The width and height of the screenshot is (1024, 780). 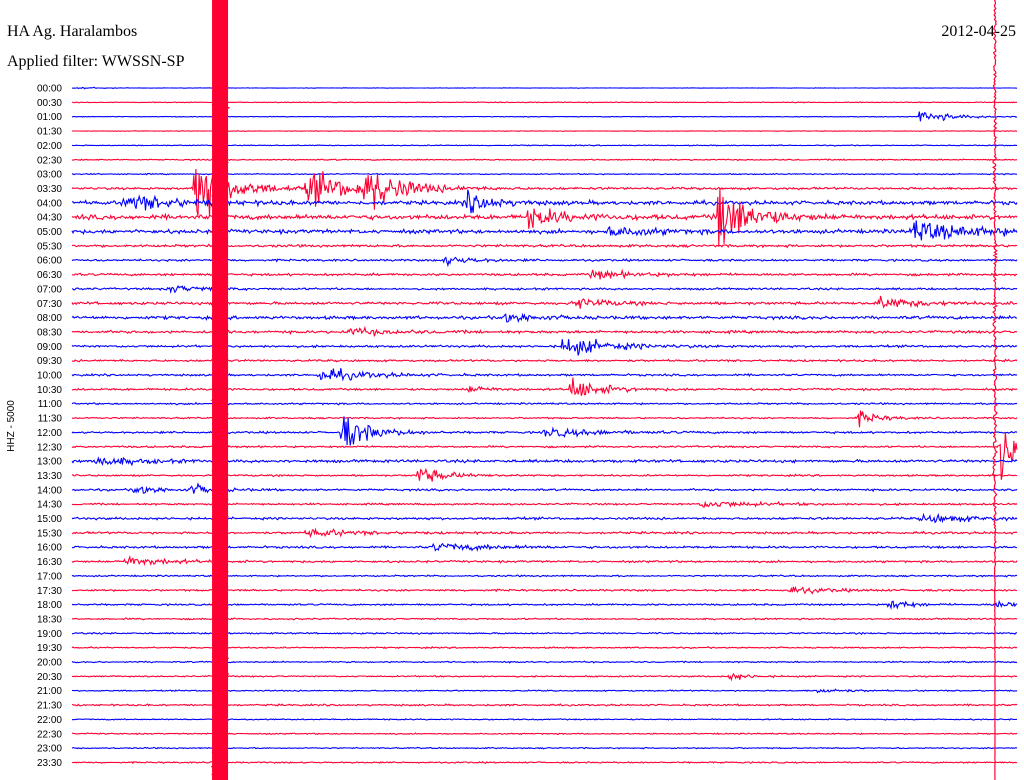 I want to click on filter-label: Applied filter: WWSSN-SP, so click(x=96, y=61).